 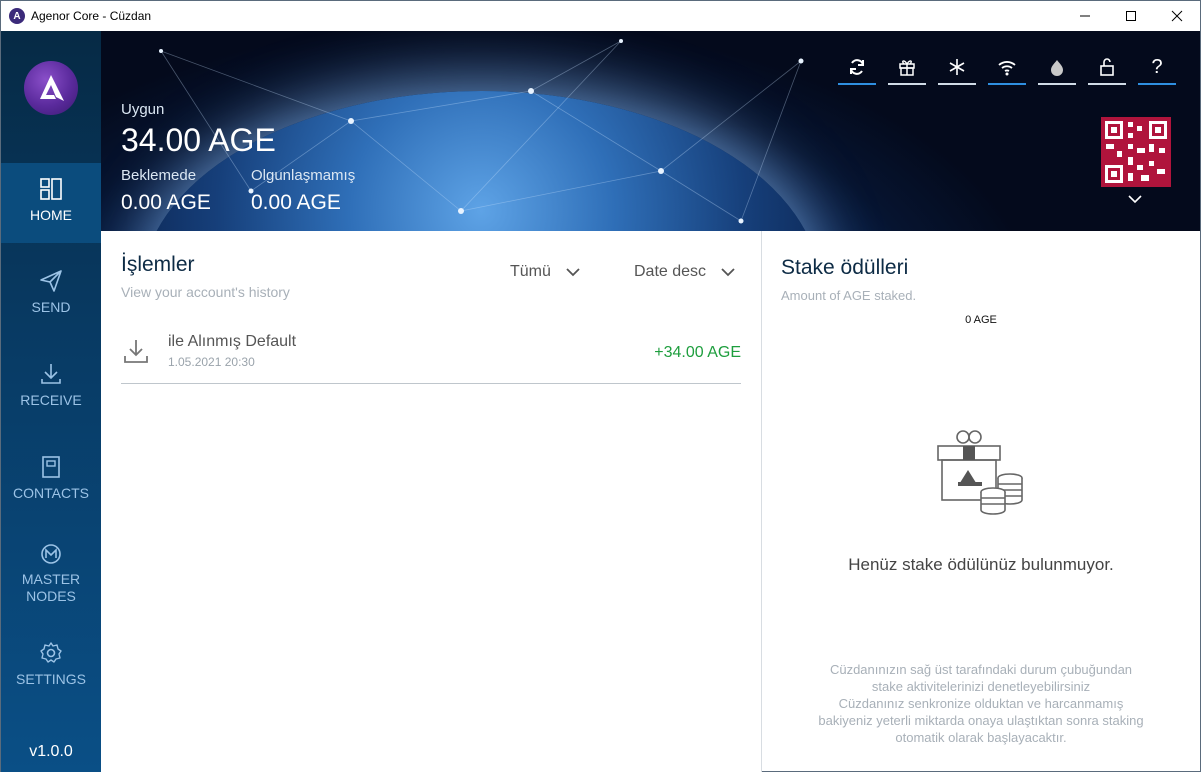 What do you see at coordinates (136, 351) in the screenshot?
I see `received-download-icon` at bounding box center [136, 351].